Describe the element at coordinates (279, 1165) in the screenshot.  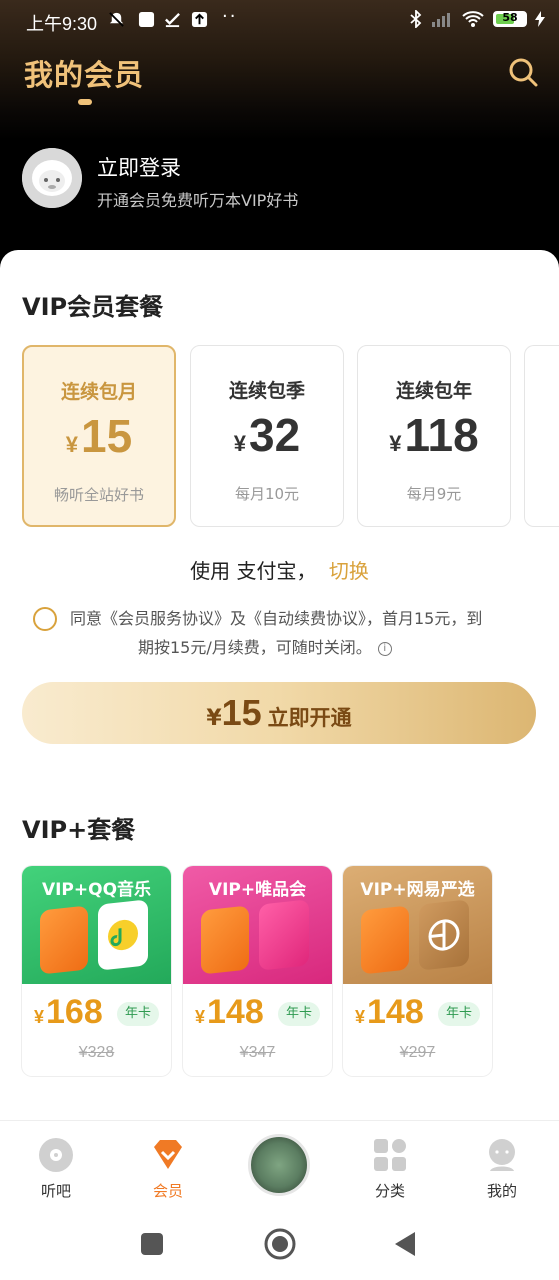
I see `now-playing-cover` at that location.